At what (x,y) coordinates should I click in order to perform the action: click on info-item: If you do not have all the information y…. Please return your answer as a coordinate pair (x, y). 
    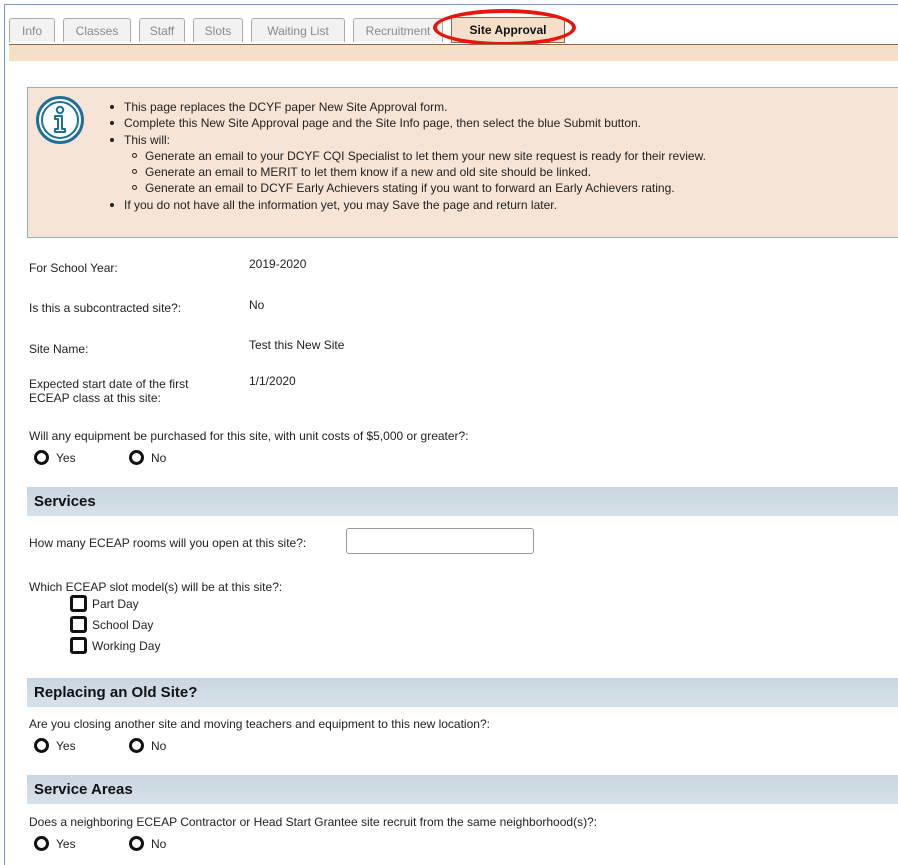
    Looking at the image, I should click on (406, 205).